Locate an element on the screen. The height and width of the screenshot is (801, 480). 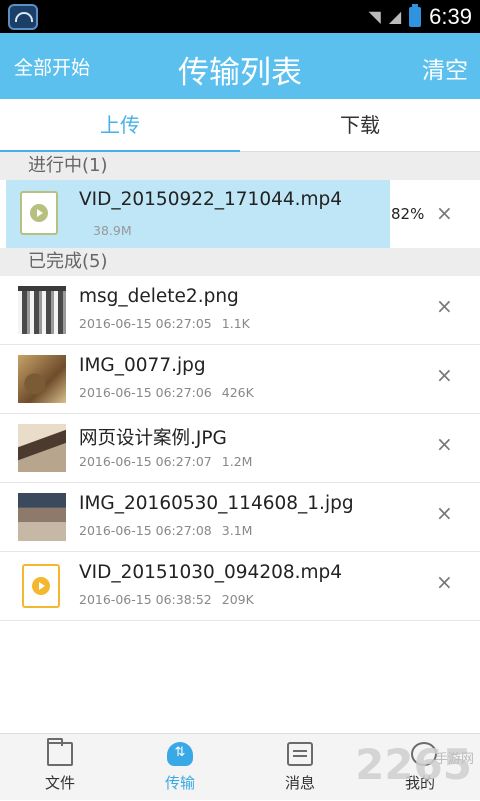
section-completed: 已完成(5) is located at coordinates (240, 262).